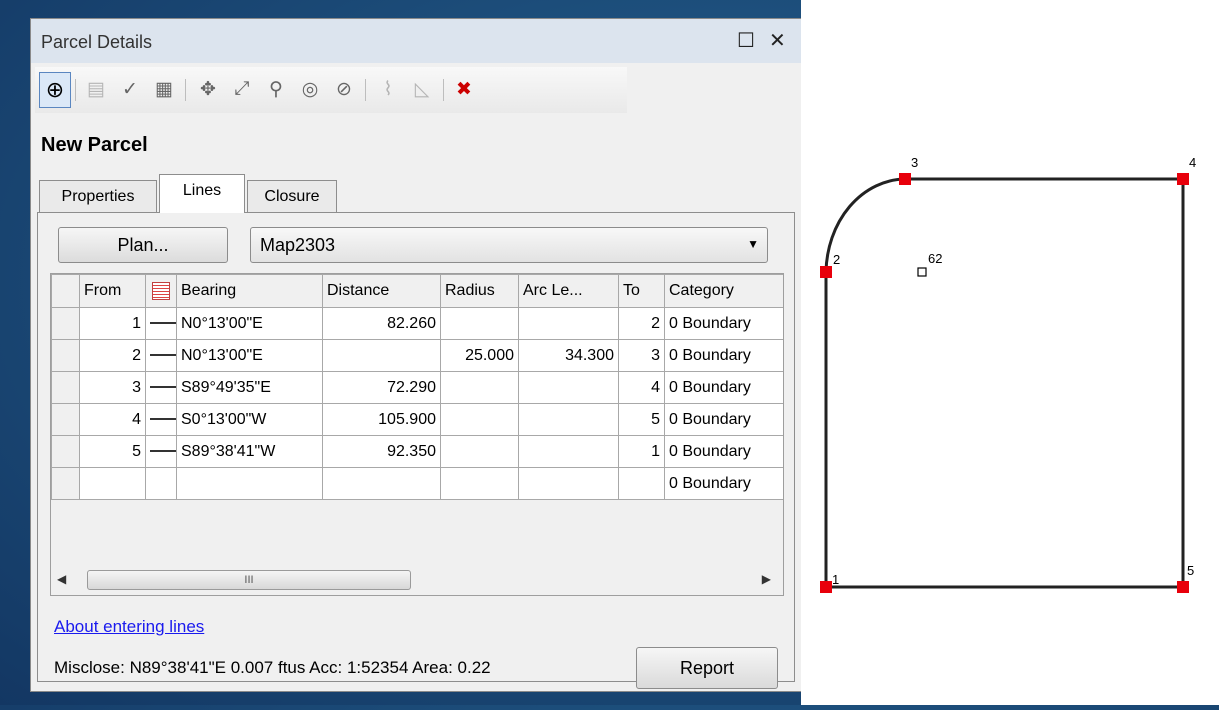 This screenshot has height=710, width=1219. What do you see at coordinates (96, 89) in the screenshot?
I see `new-parcel-icon: ▤` at bounding box center [96, 89].